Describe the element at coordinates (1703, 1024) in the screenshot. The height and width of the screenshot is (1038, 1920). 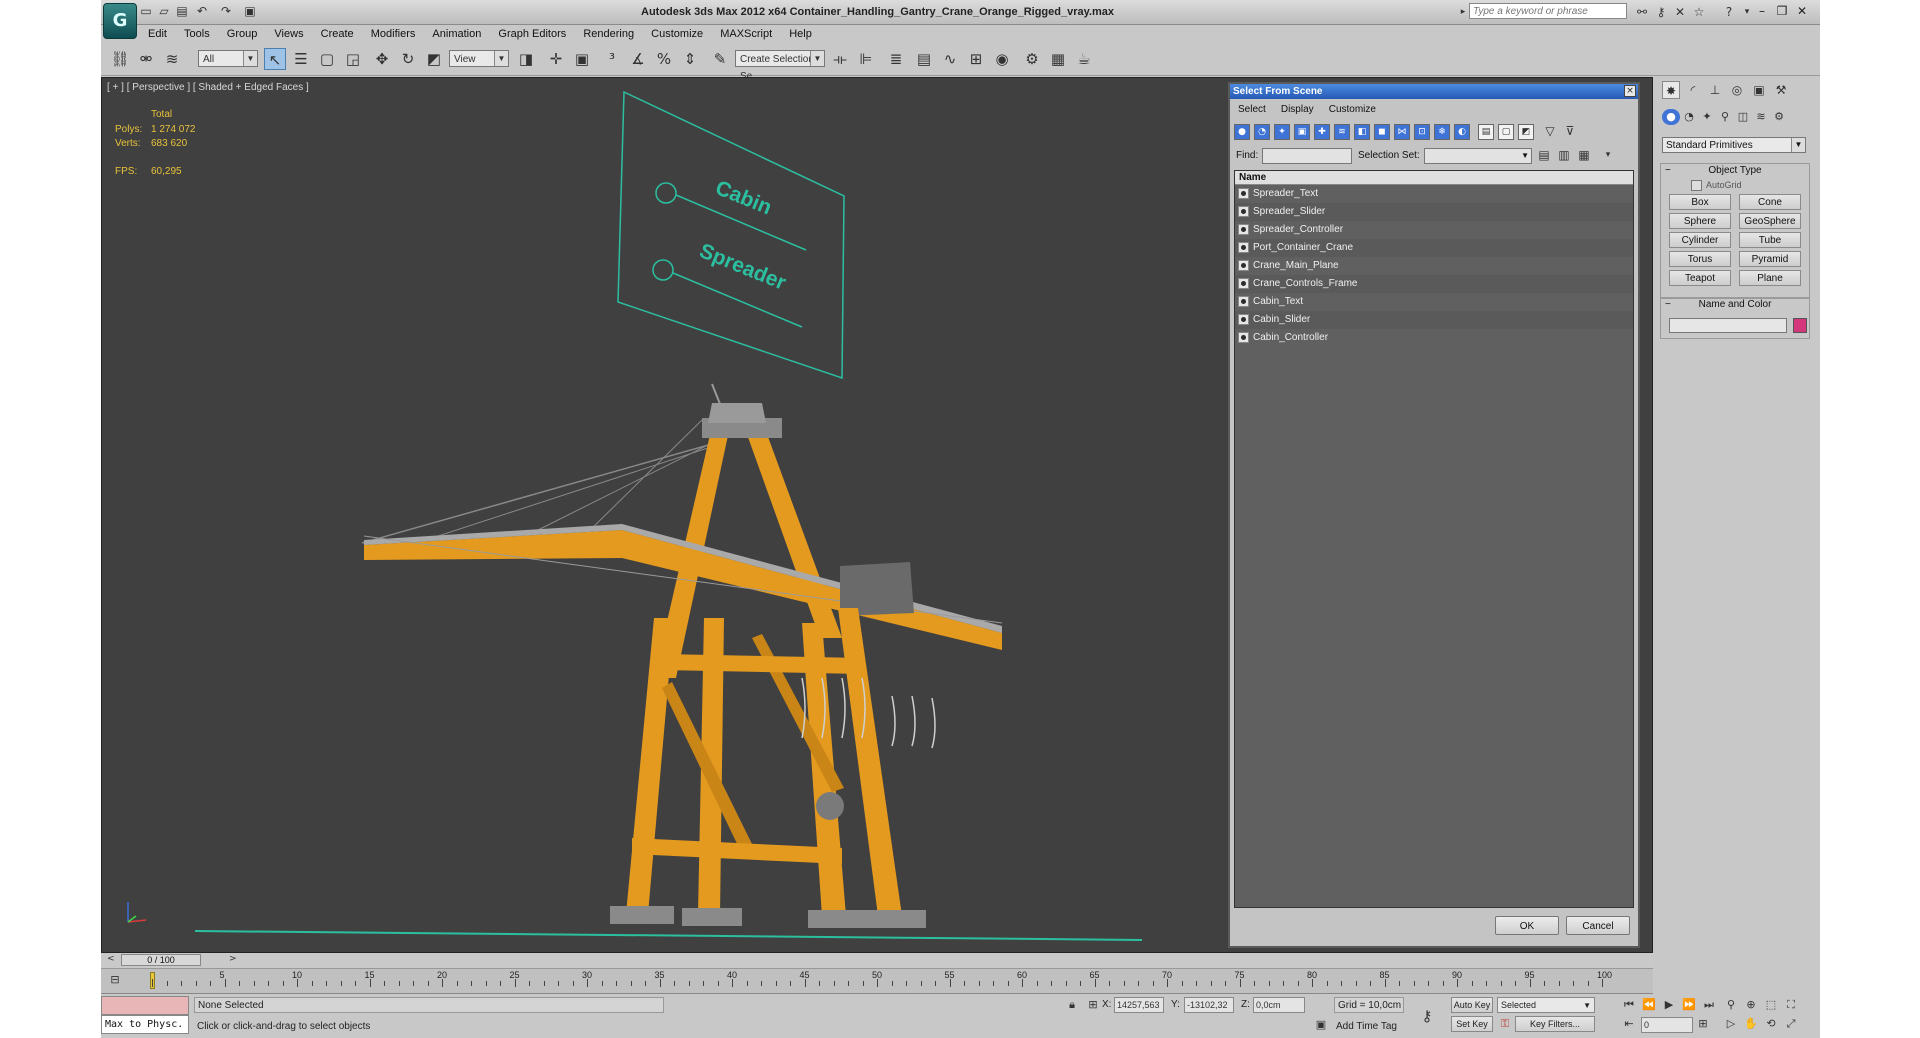
I see `time-configuration-icon: ⊞` at that location.